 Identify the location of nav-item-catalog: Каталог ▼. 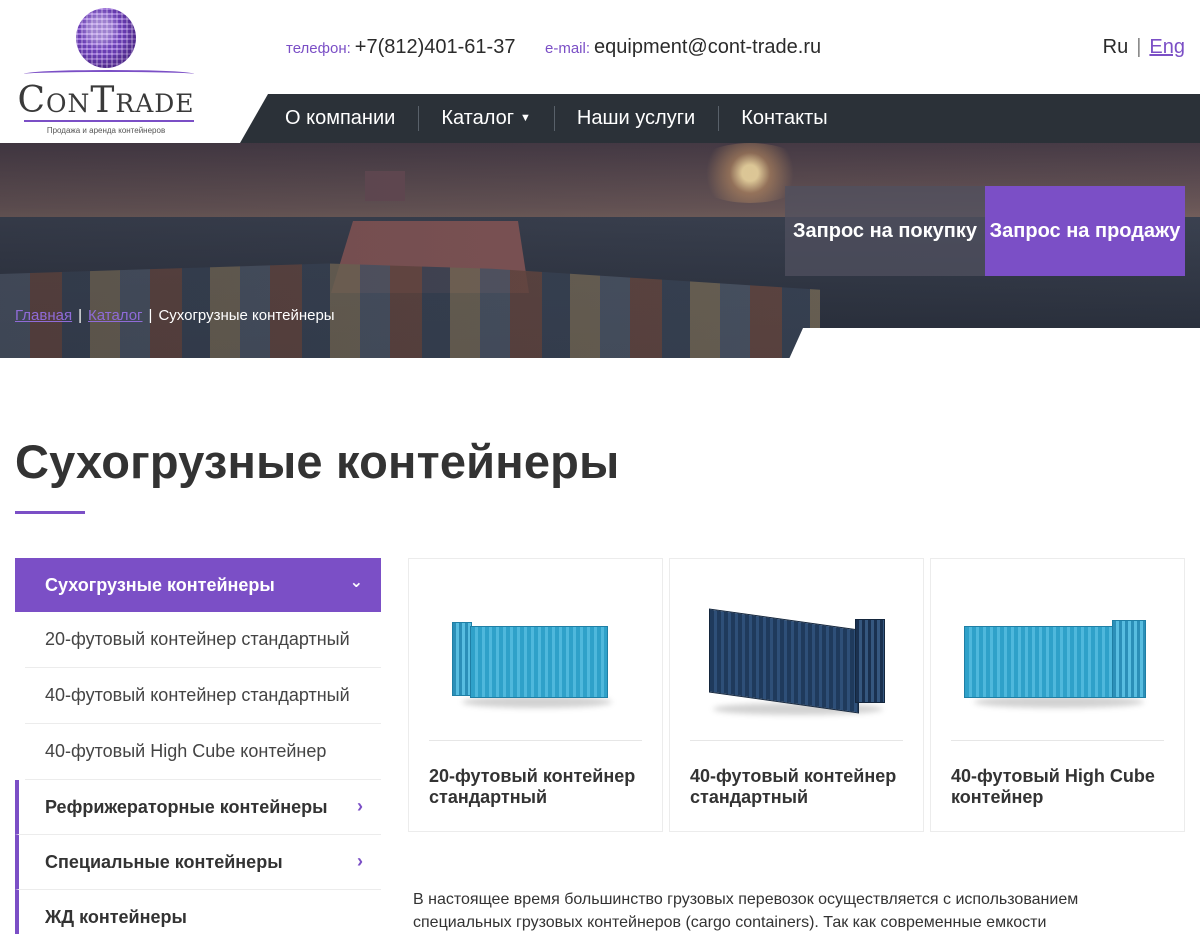
(486, 118).